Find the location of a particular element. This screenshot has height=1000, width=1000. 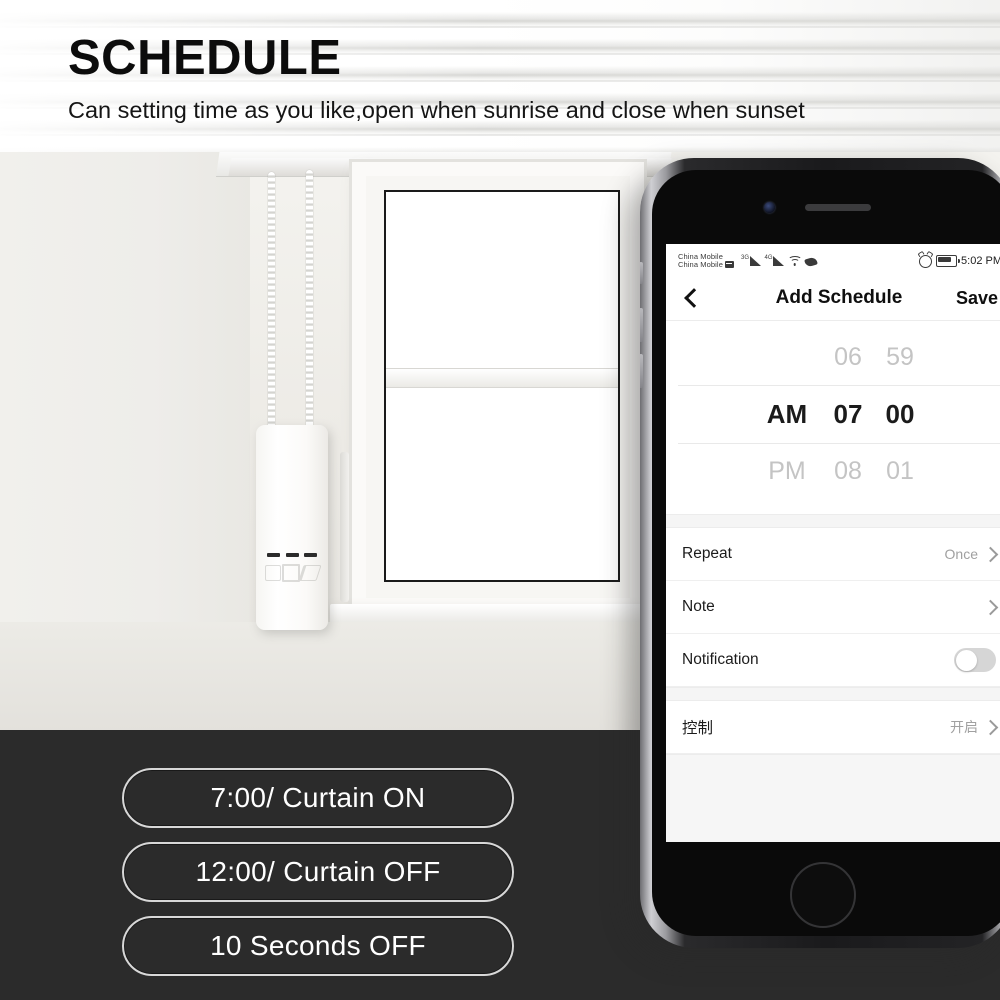

volume-down-button is located at coordinates (641, 371).